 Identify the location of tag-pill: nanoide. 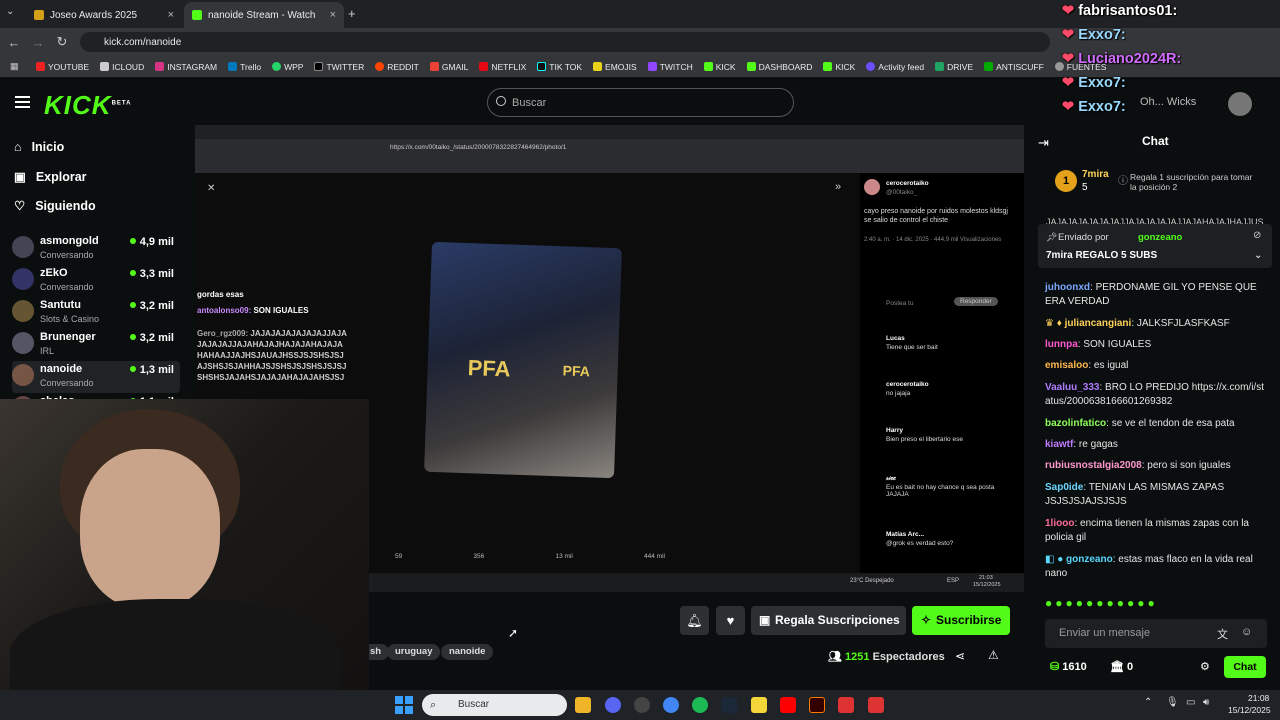
(467, 652).